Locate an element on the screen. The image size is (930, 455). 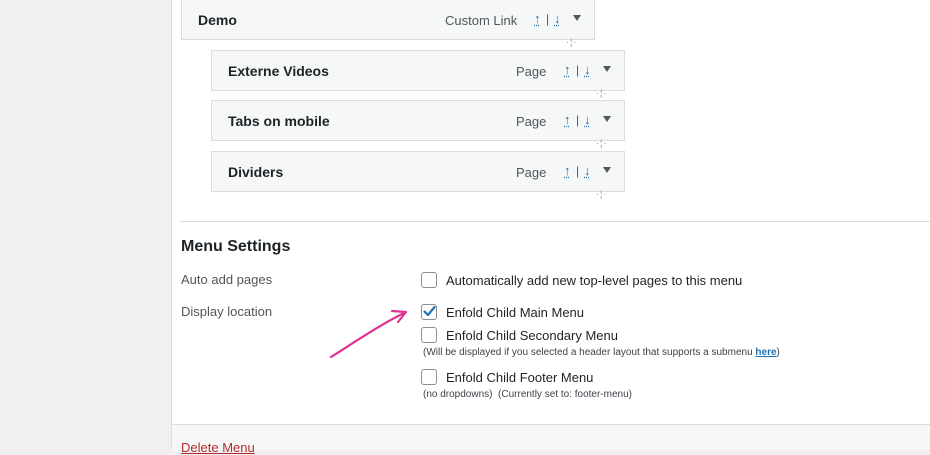
menu-item-demo: Demo Custom Link ↑ | ↓ ·¦· is located at coordinates (388, 23).